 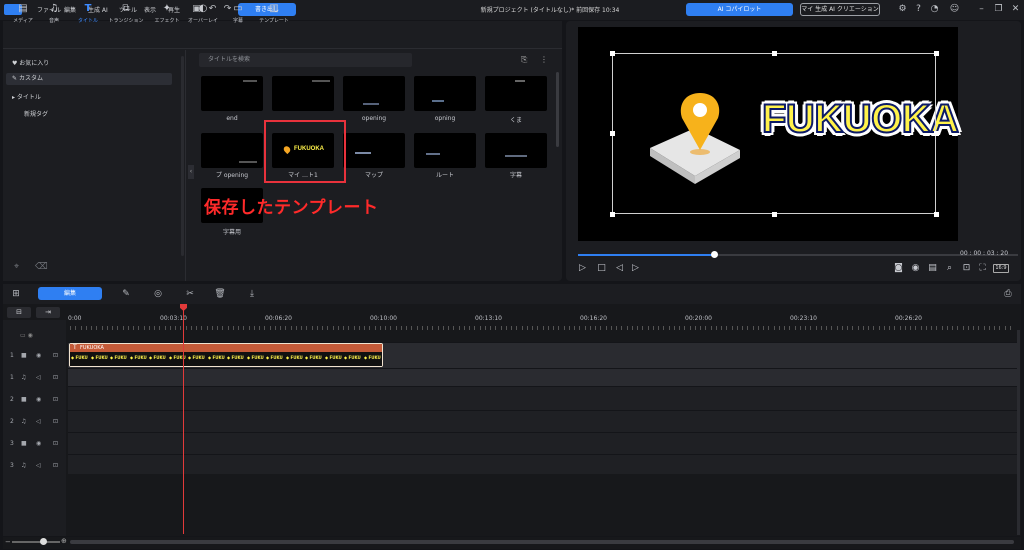 What do you see at coordinates (48, 312) in the screenshot?
I see `magnet-icon: ⇥` at bounding box center [48, 312].